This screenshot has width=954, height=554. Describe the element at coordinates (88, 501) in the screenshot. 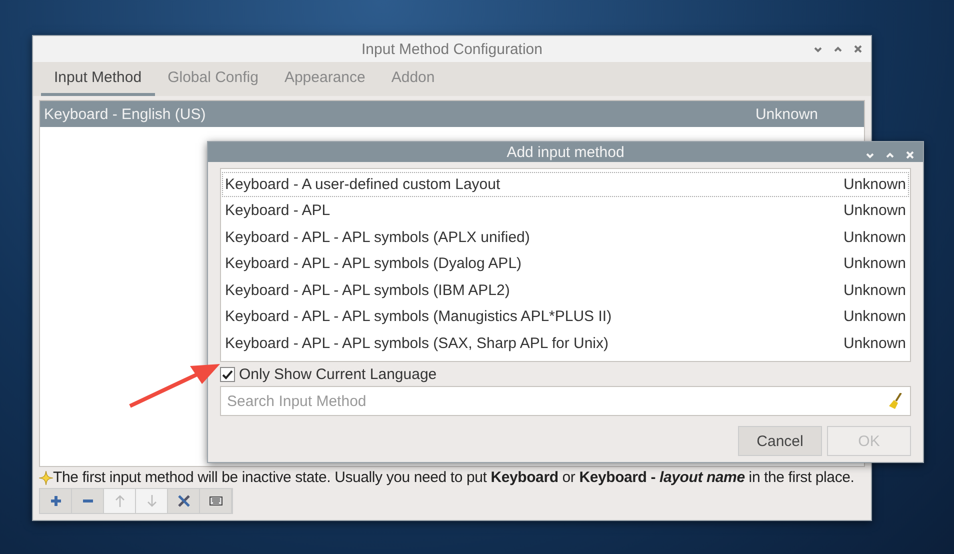

I see `minus-button` at that location.